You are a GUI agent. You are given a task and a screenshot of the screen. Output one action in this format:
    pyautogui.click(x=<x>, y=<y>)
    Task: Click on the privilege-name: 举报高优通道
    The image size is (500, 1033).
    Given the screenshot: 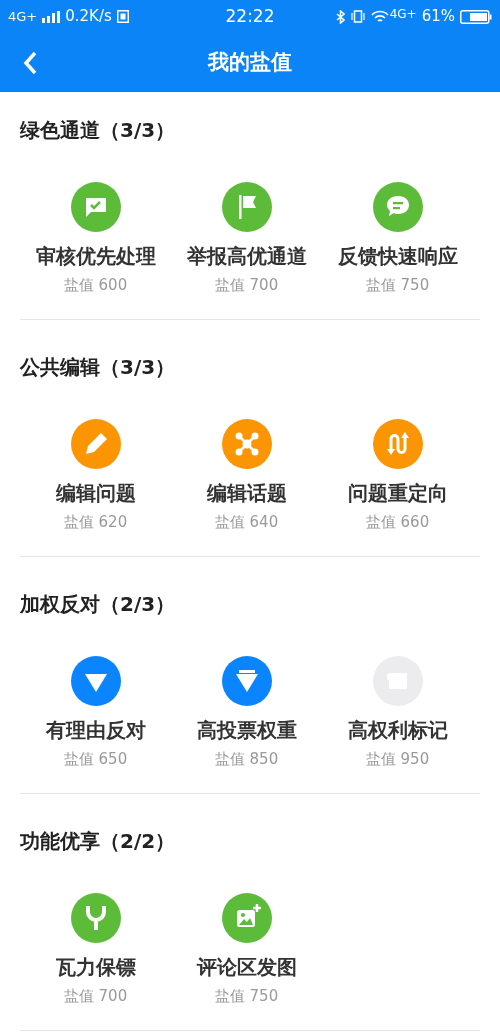 What is the action you would take?
    pyautogui.click(x=246, y=256)
    